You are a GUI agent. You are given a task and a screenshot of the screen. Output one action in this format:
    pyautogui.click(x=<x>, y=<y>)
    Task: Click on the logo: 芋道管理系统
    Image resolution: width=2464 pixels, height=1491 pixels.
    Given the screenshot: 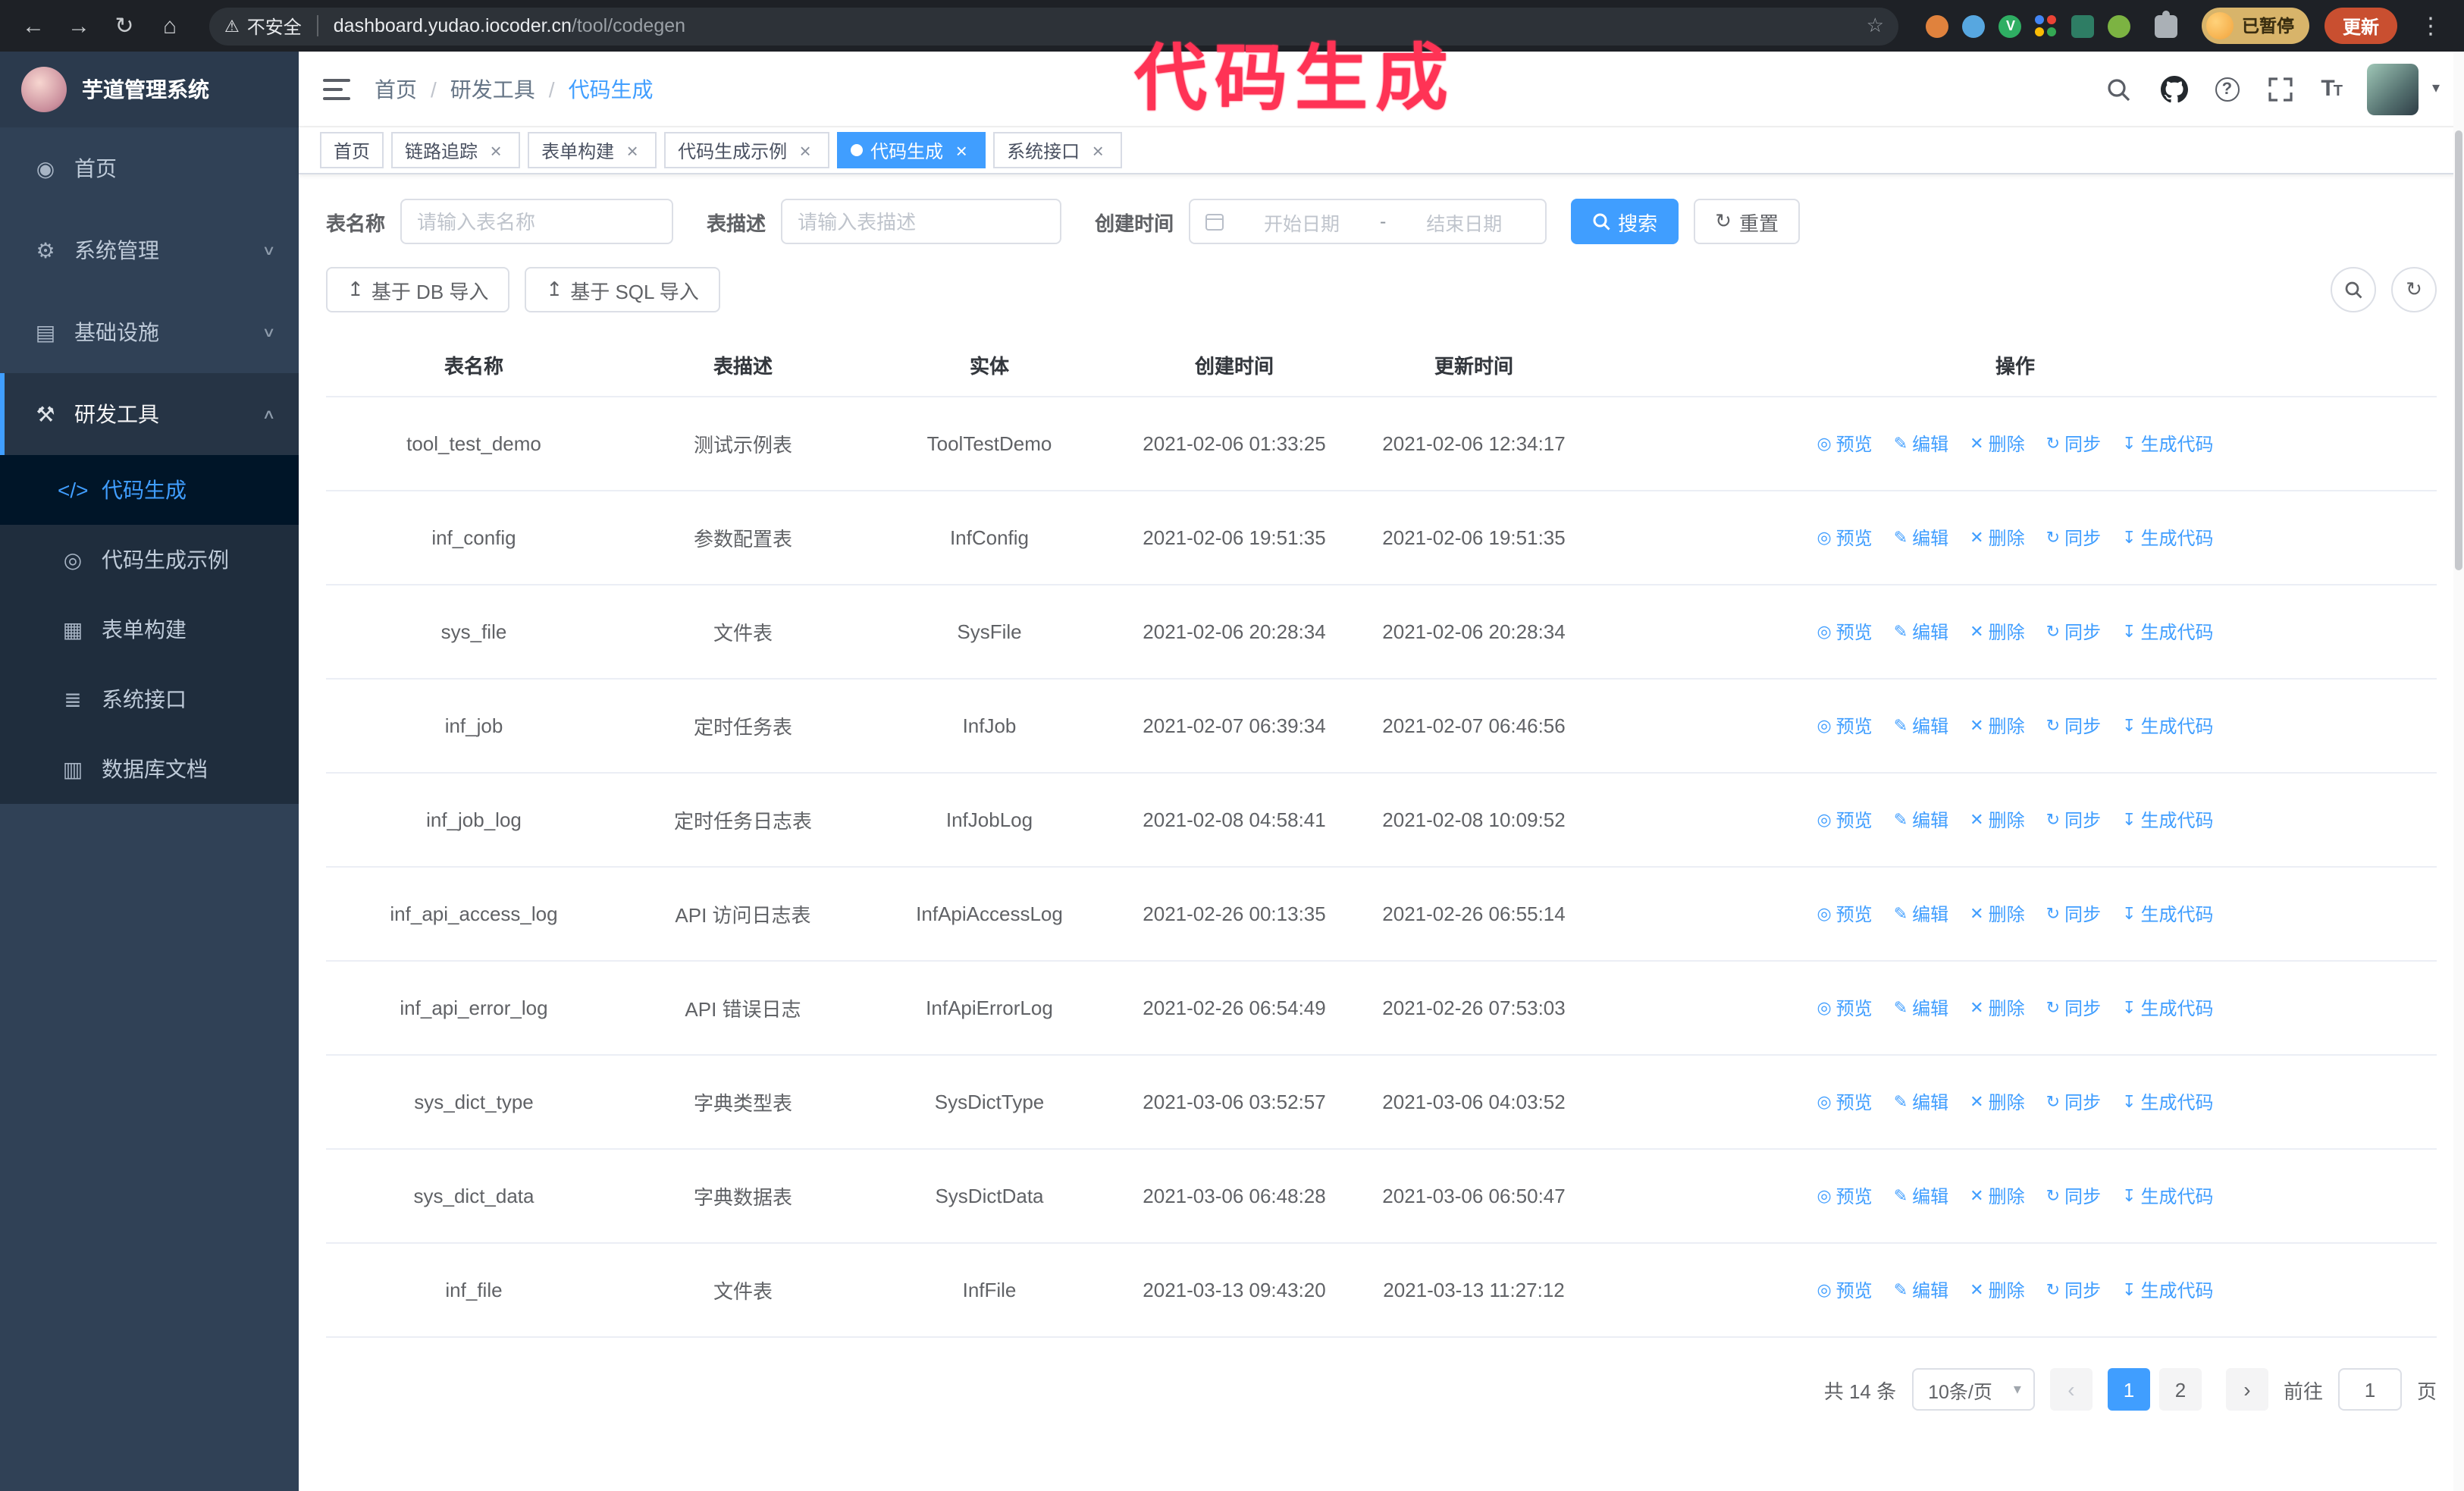 What is the action you would take?
    pyautogui.click(x=150, y=89)
    